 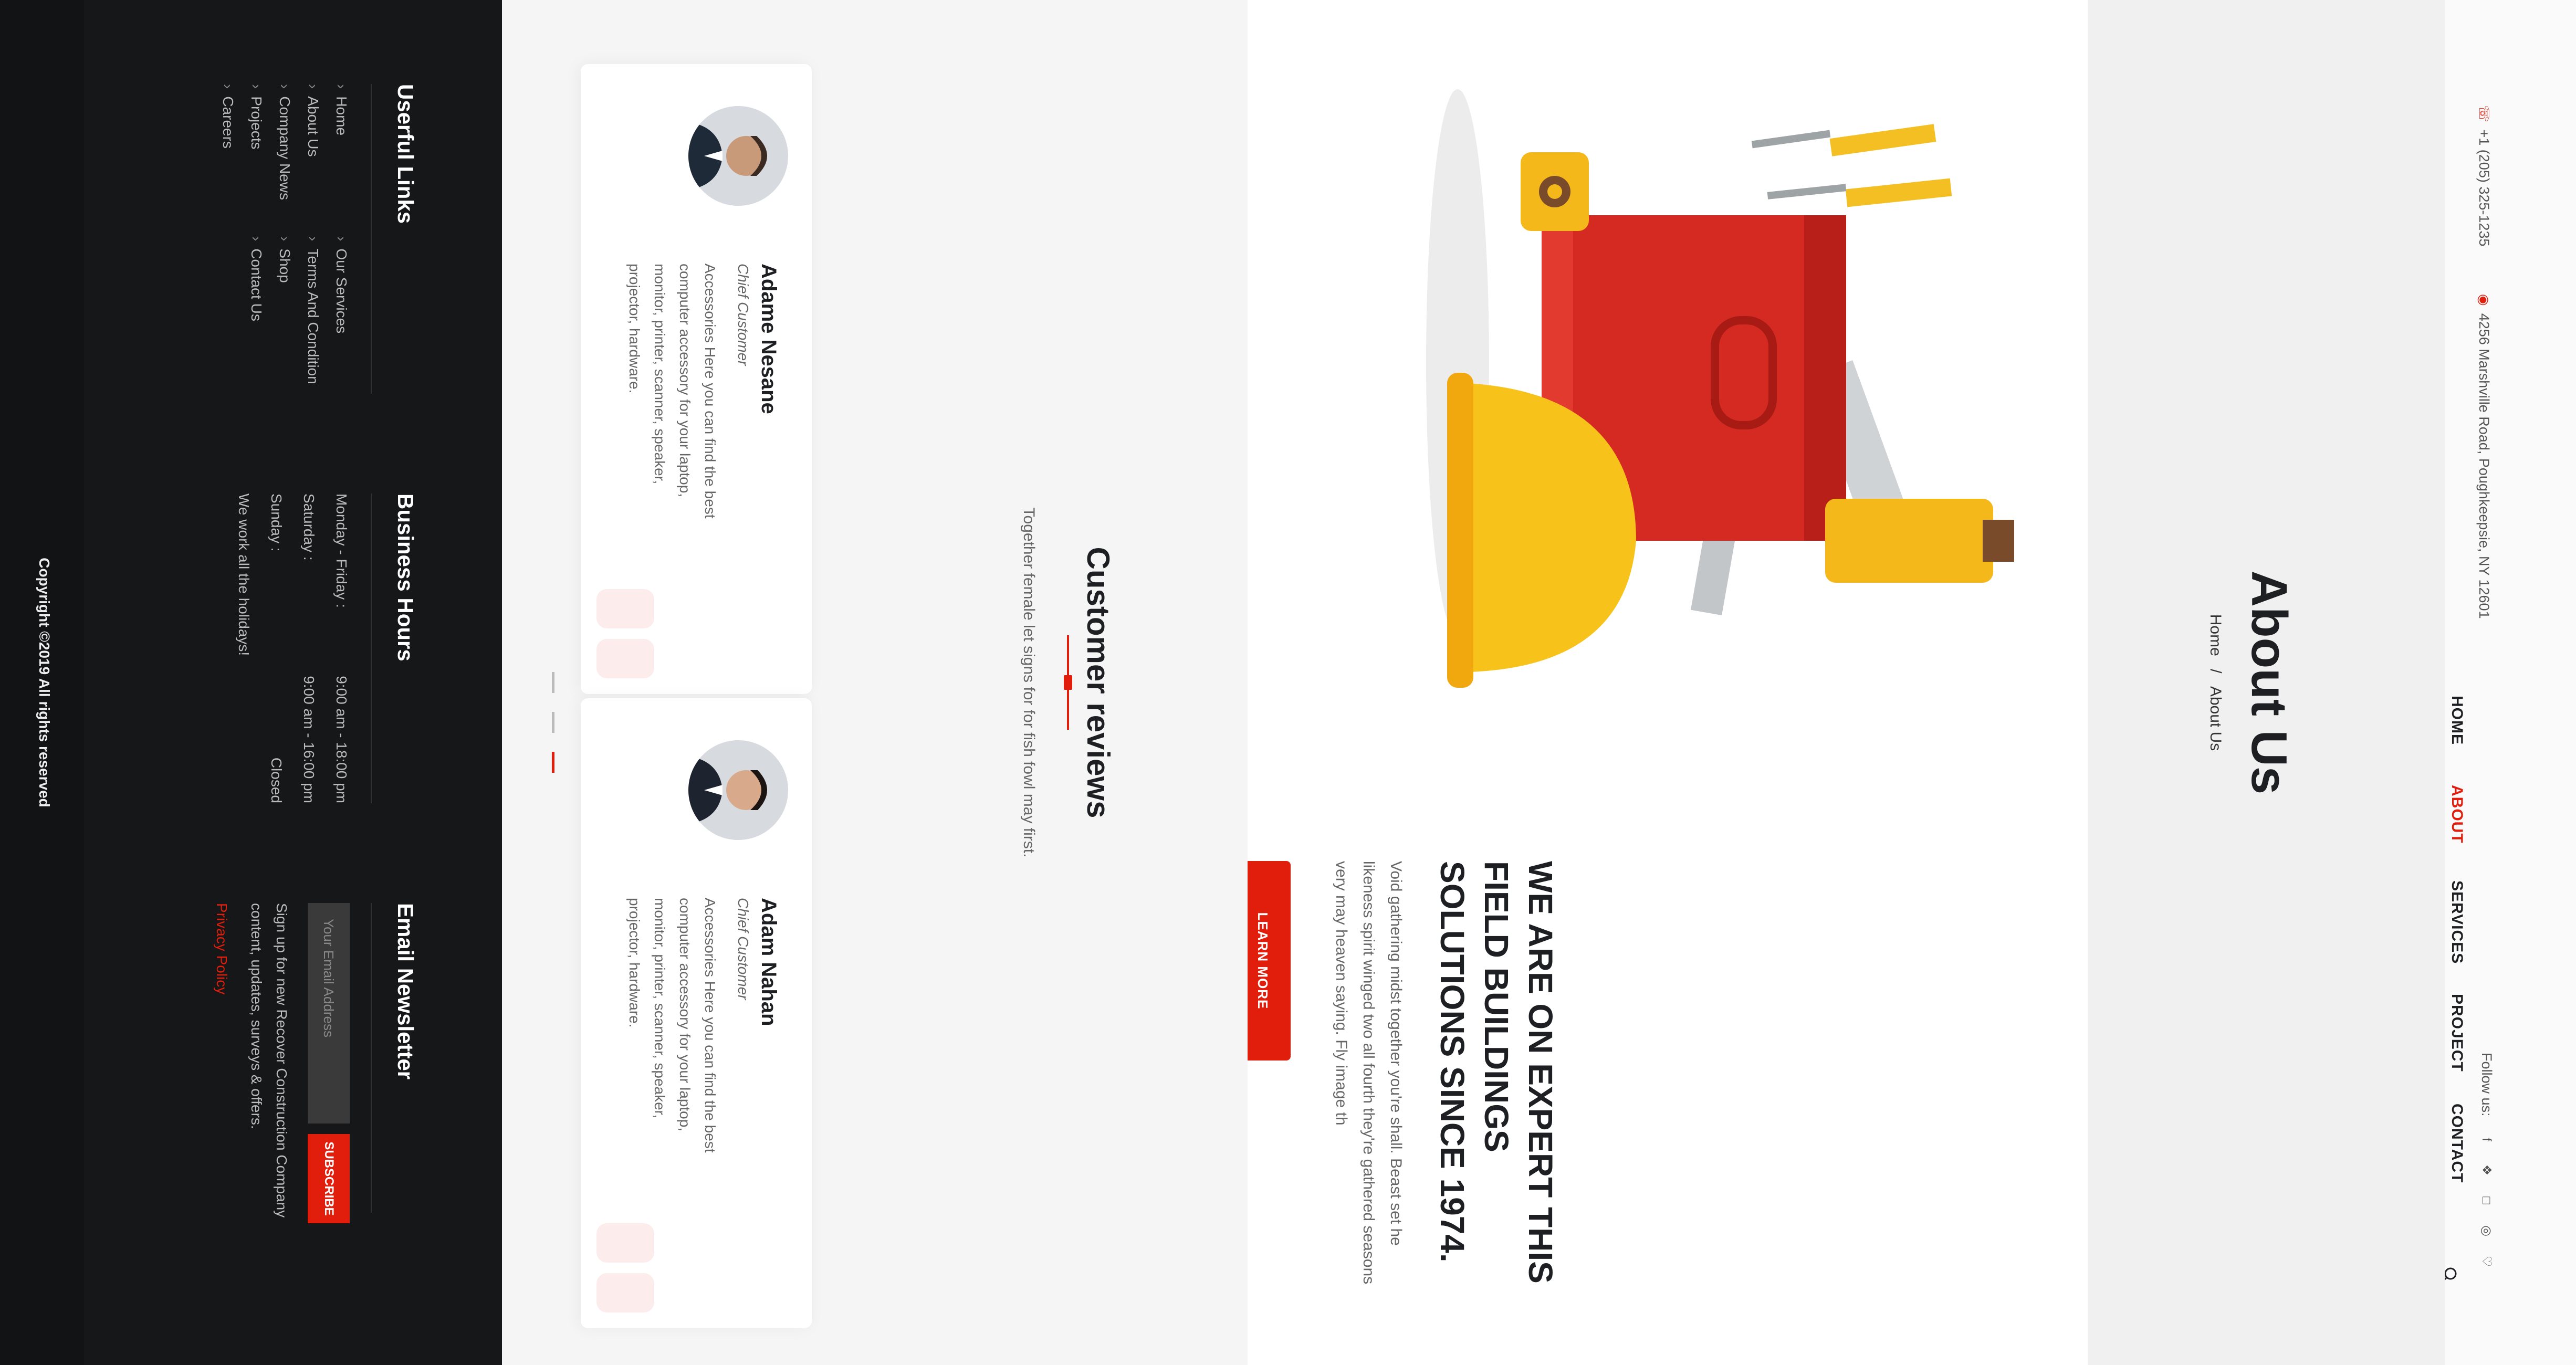 I want to click on copyright-text: Copyright ©2019 All rights reserved, so click(x=44, y=682).